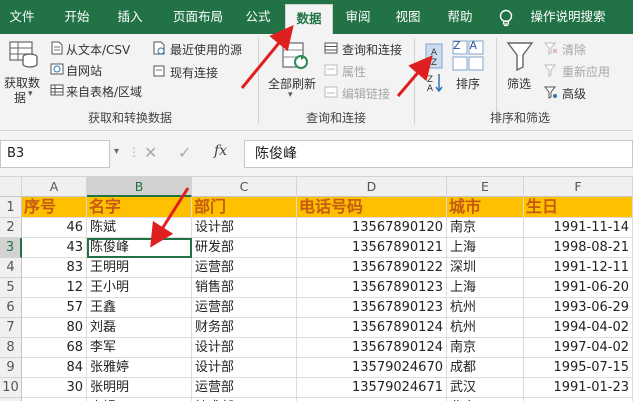  What do you see at coordinates (485, 187) in the screenshot?
I see `column-header-e: E` at bounding box center [485, 187].